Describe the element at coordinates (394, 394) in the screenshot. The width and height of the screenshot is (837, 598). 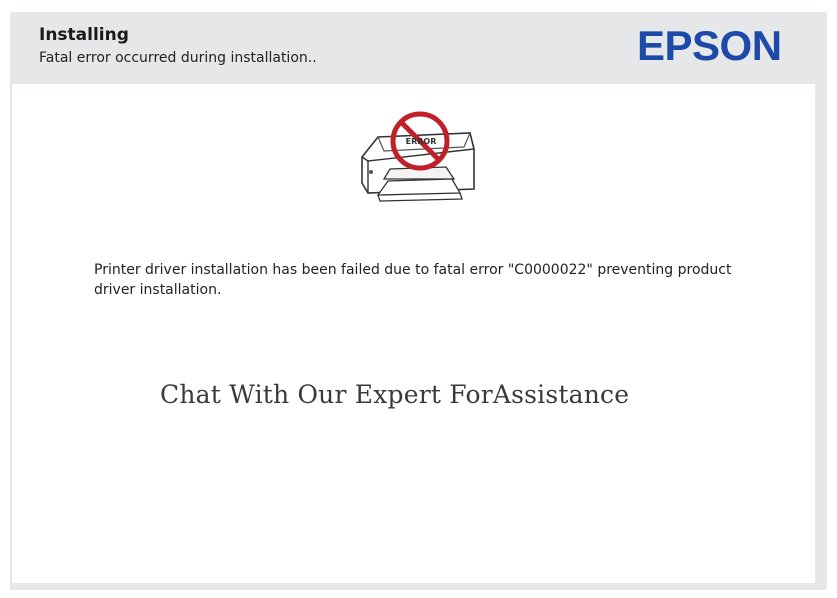
I see `chat-expert-link: Chat With Our Expert ForAssistance` at that location.